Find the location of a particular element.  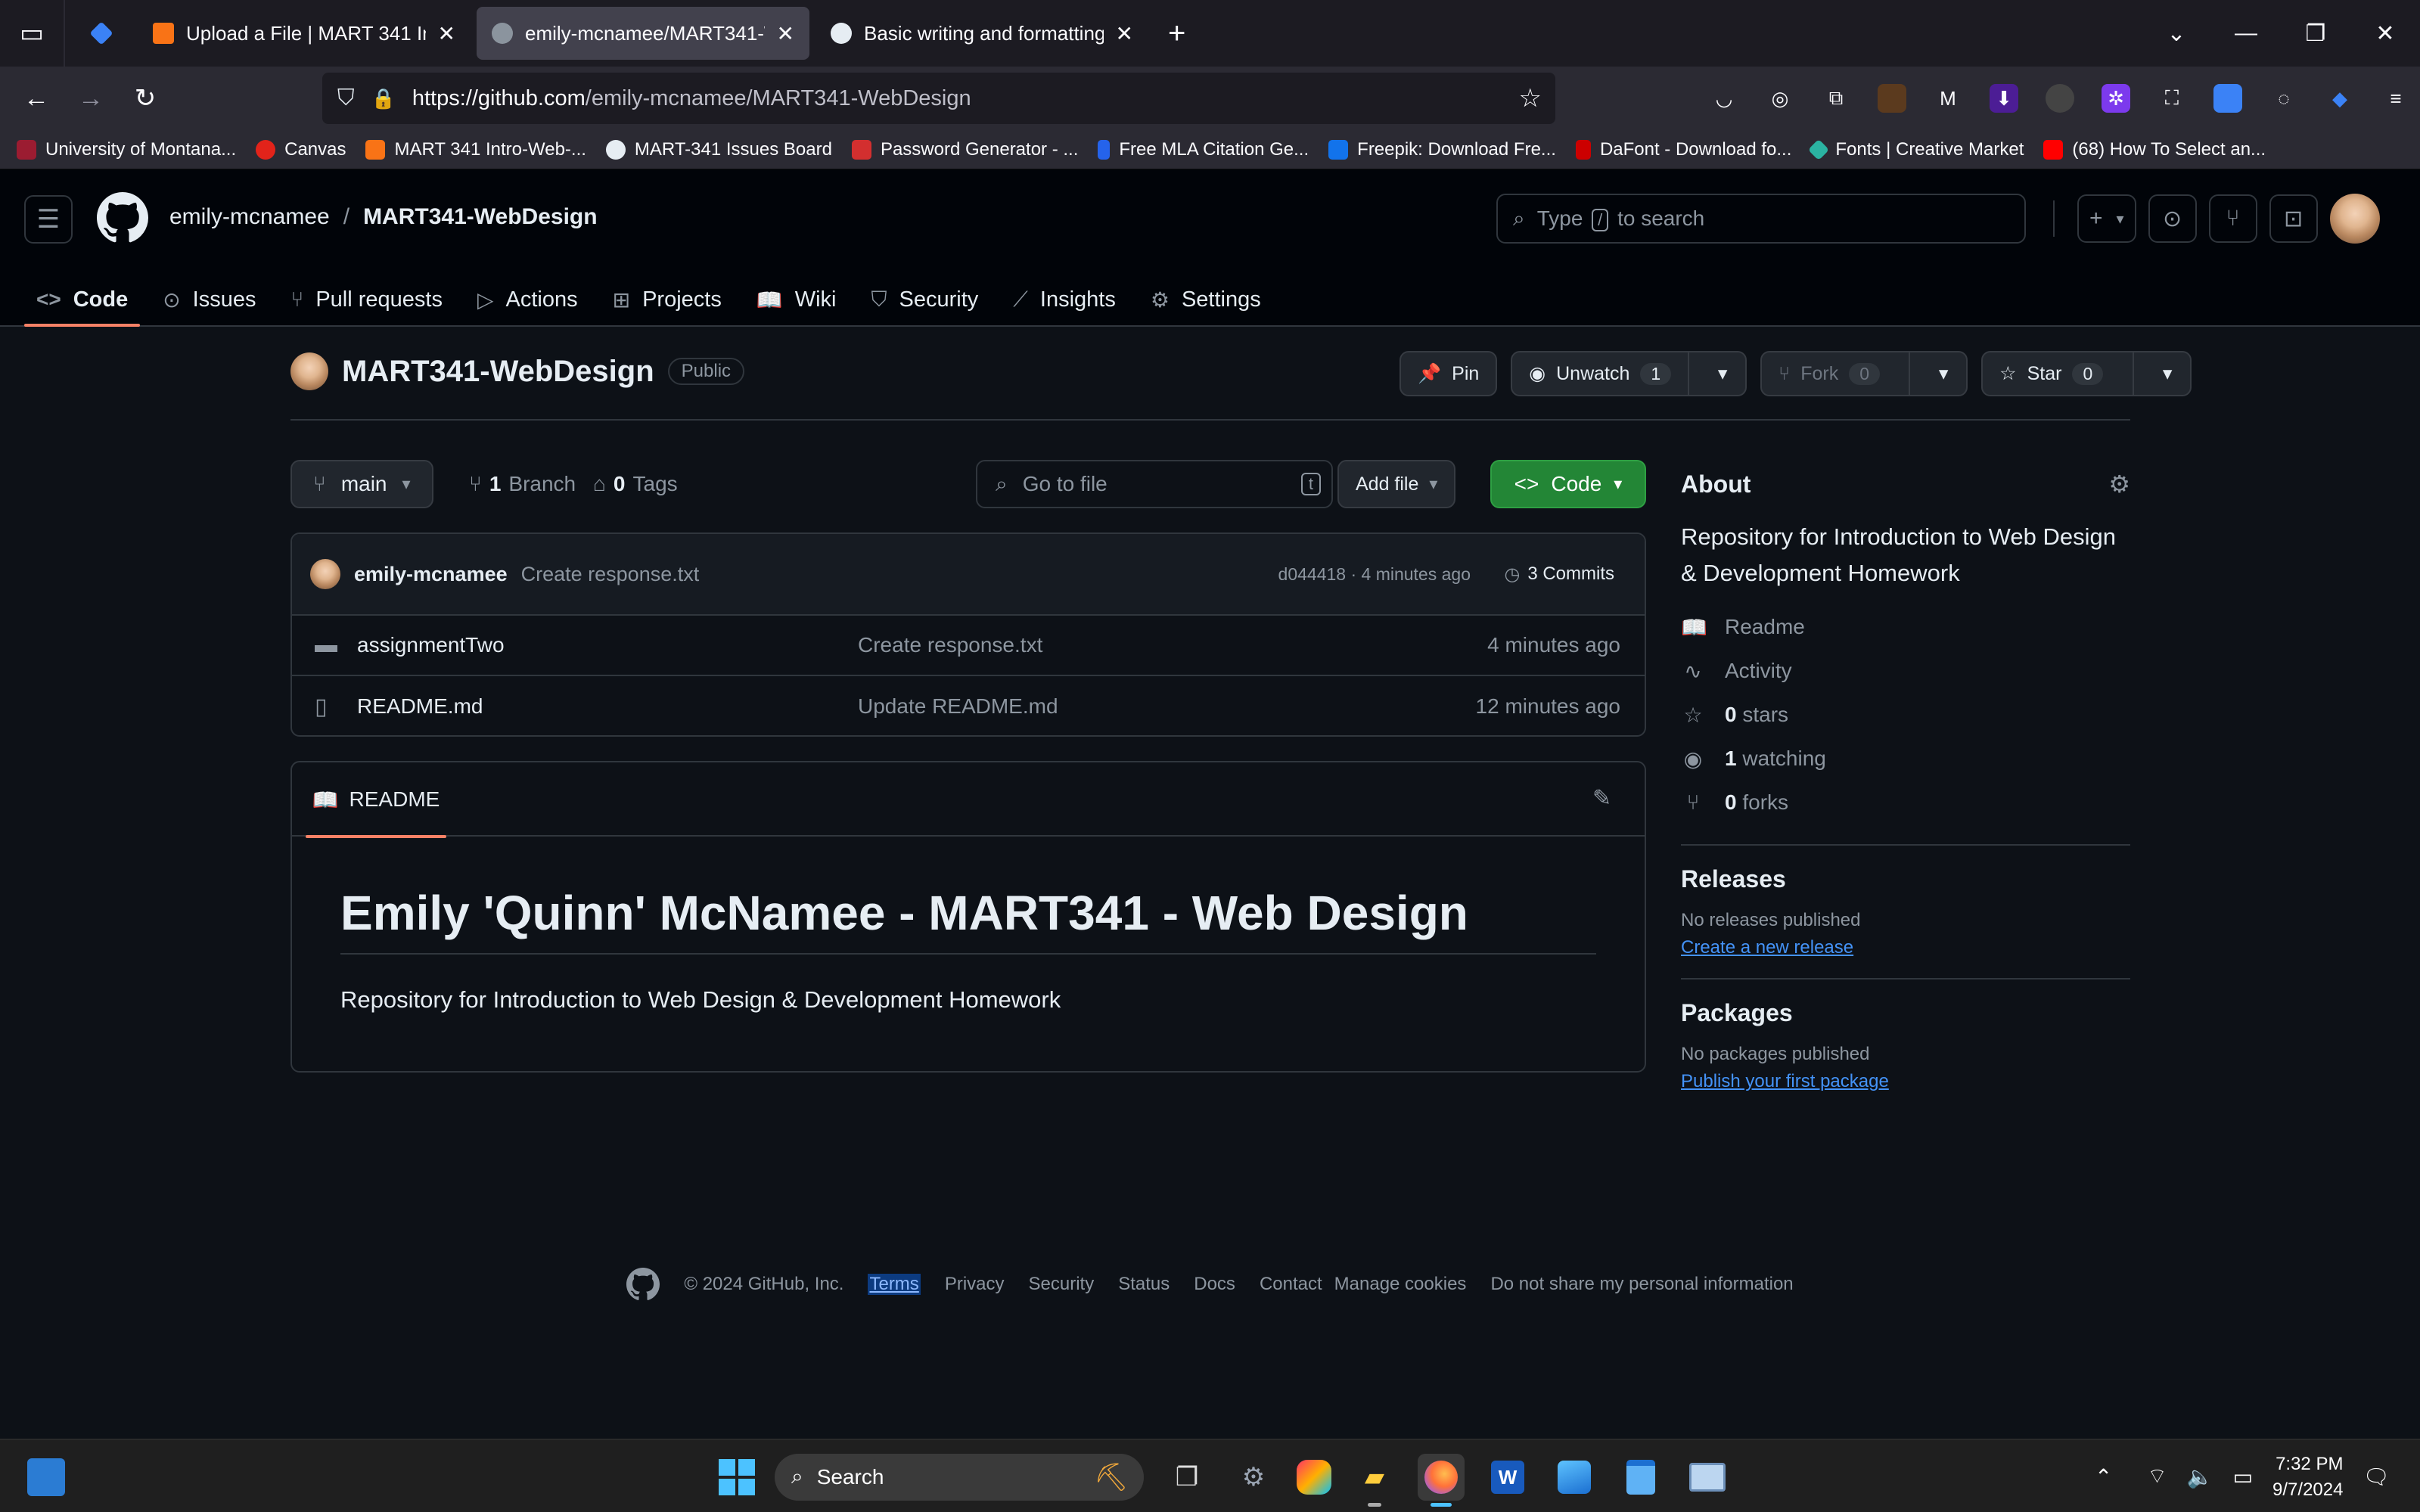

pin-button: 📌 Pin is located at coordinates (1448, 373).